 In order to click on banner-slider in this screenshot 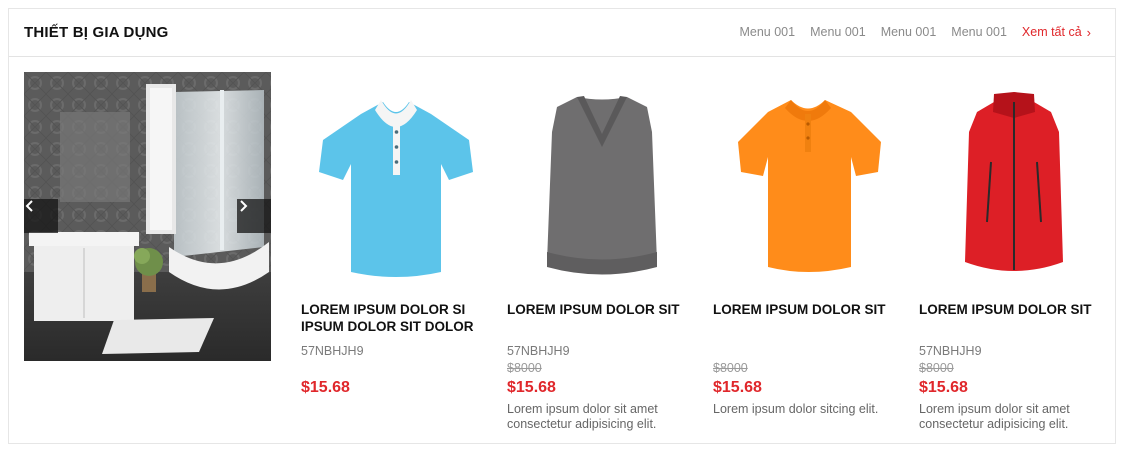, I will do `click(147, 216)`.